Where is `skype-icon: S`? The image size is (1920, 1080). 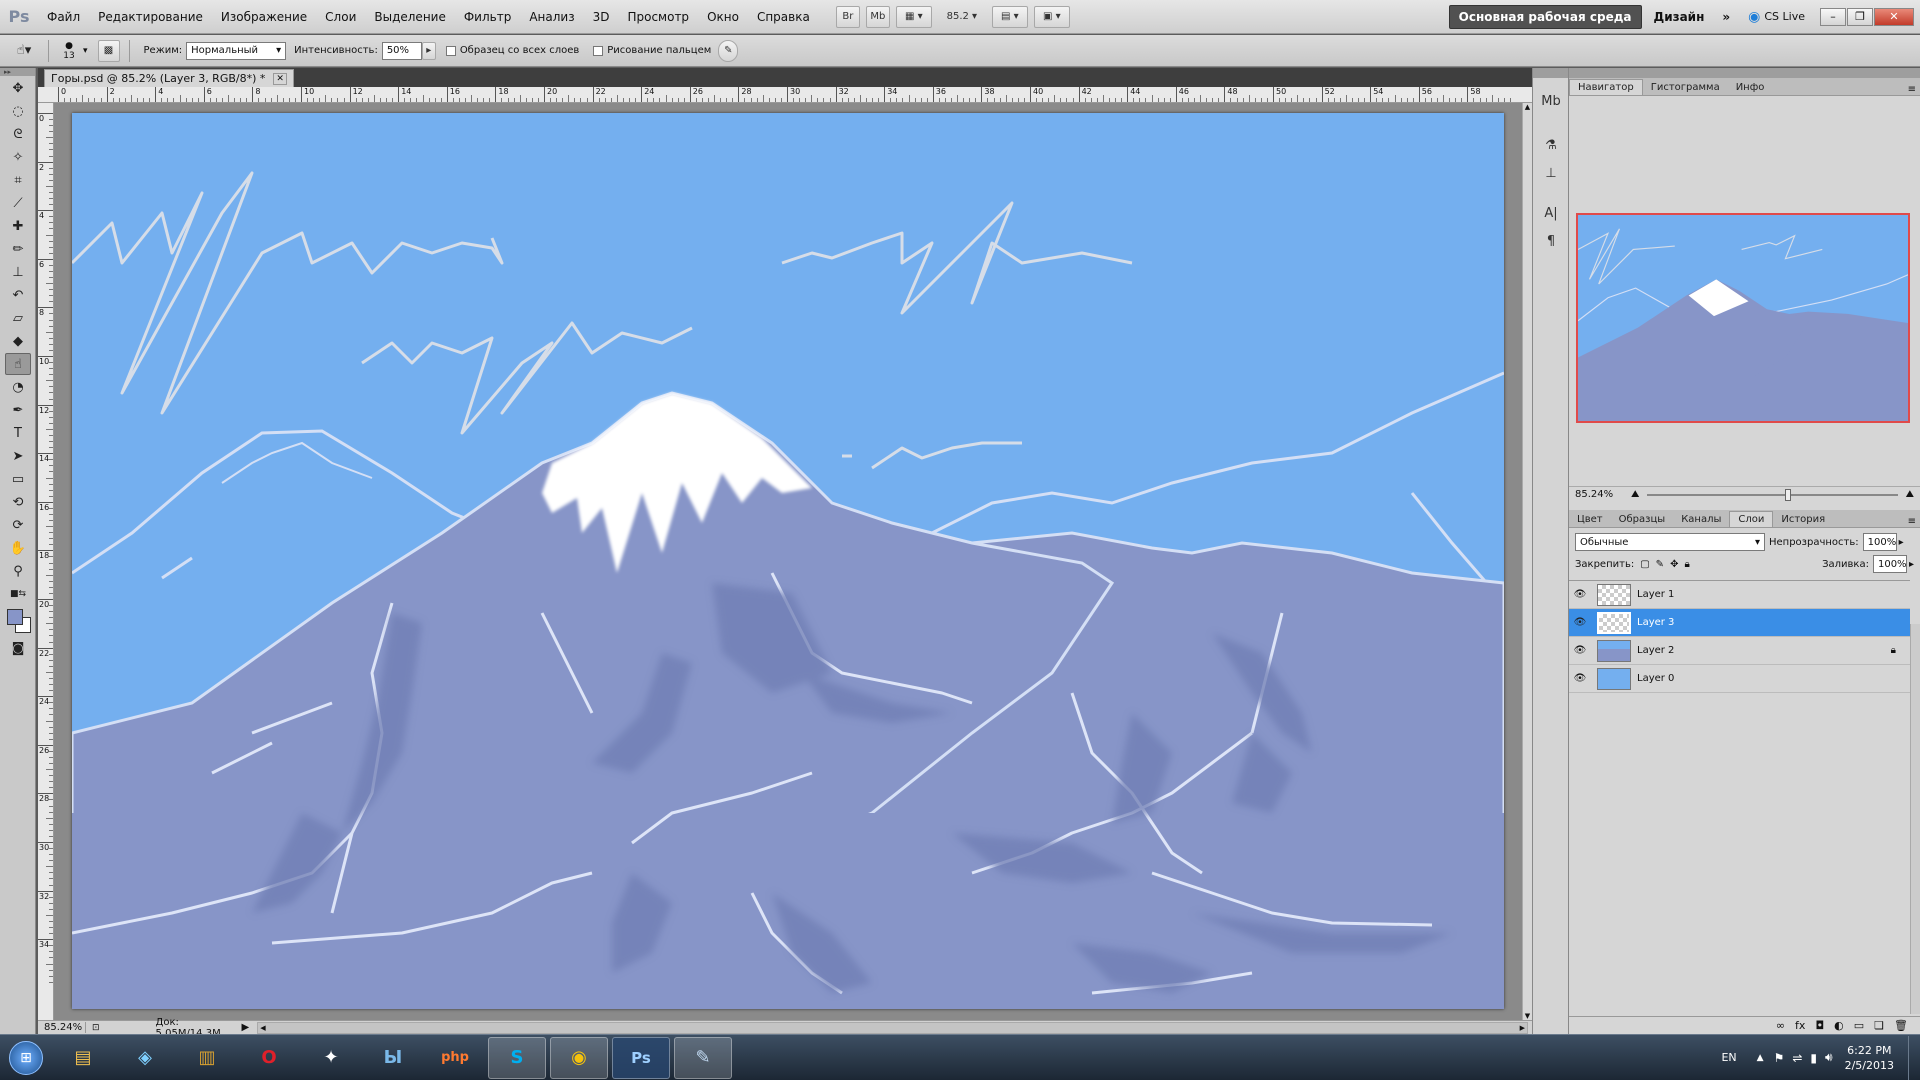
skype-icon: S is located at coordinates (517, 1057).